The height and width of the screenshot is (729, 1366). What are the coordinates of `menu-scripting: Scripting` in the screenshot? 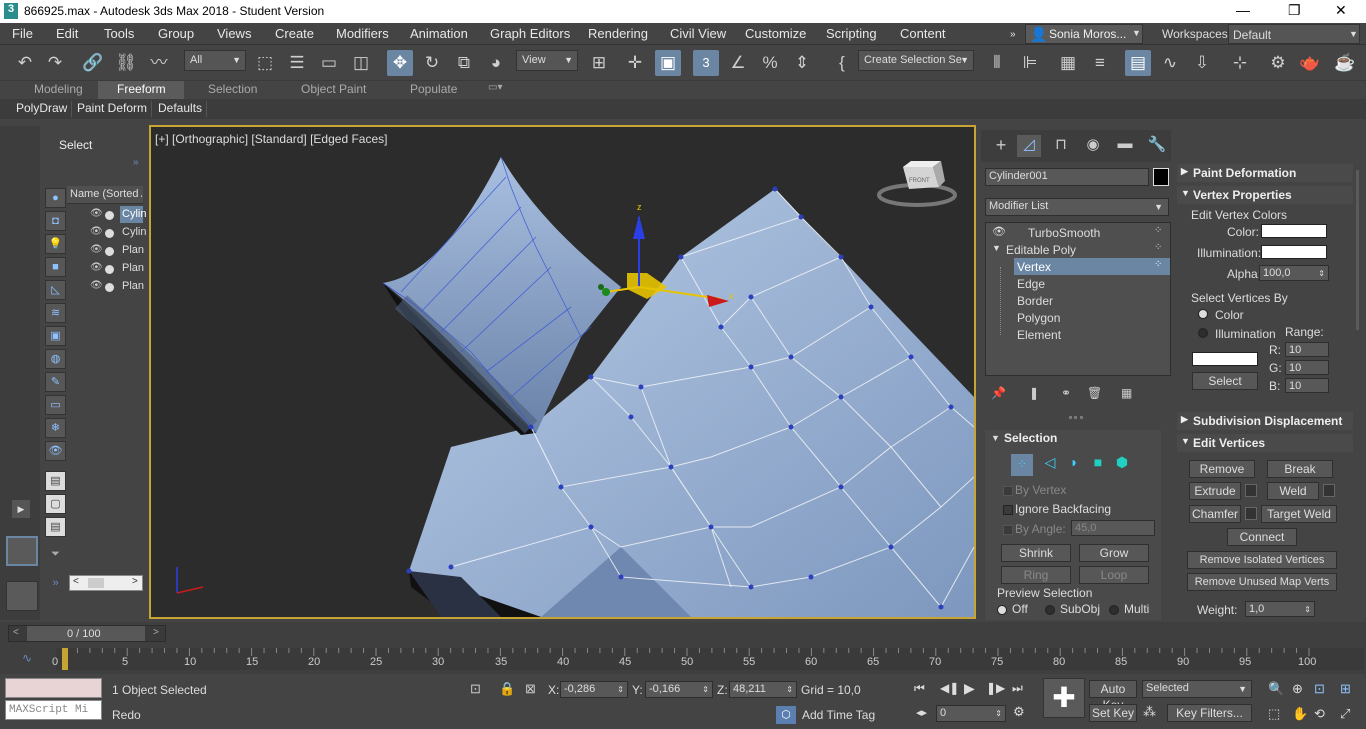 It's located at (851, 33).